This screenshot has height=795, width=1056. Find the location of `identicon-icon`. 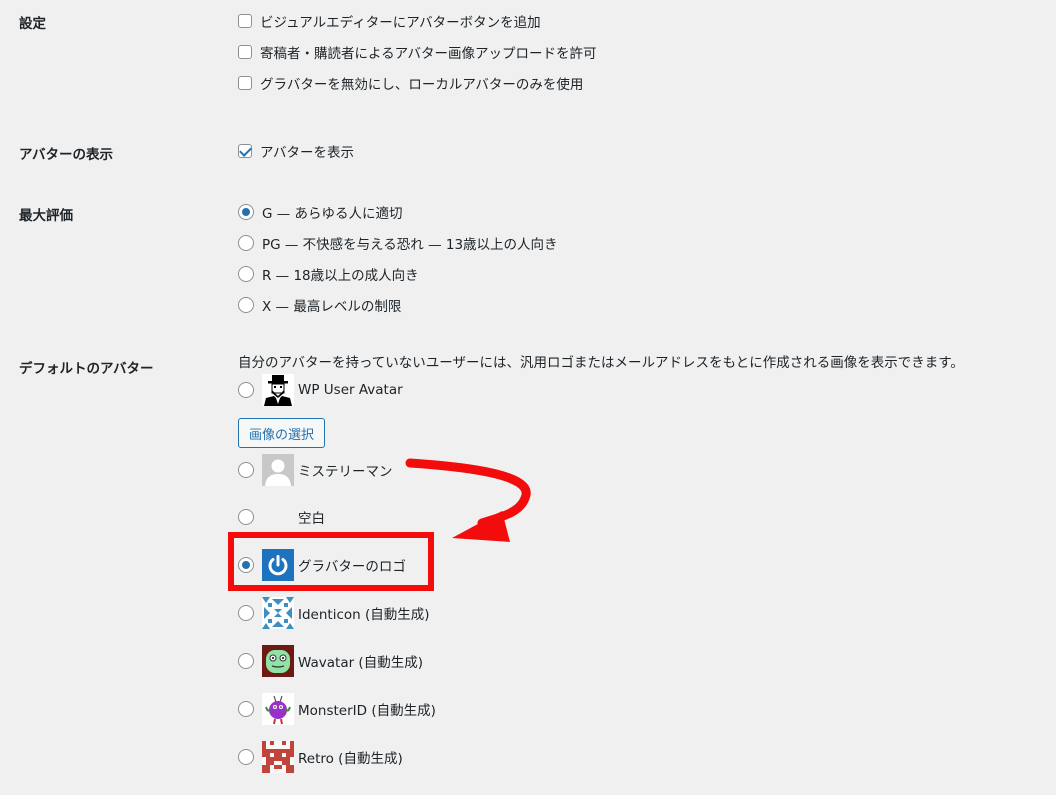

identicon-icon is located at coordinates (278, 613).